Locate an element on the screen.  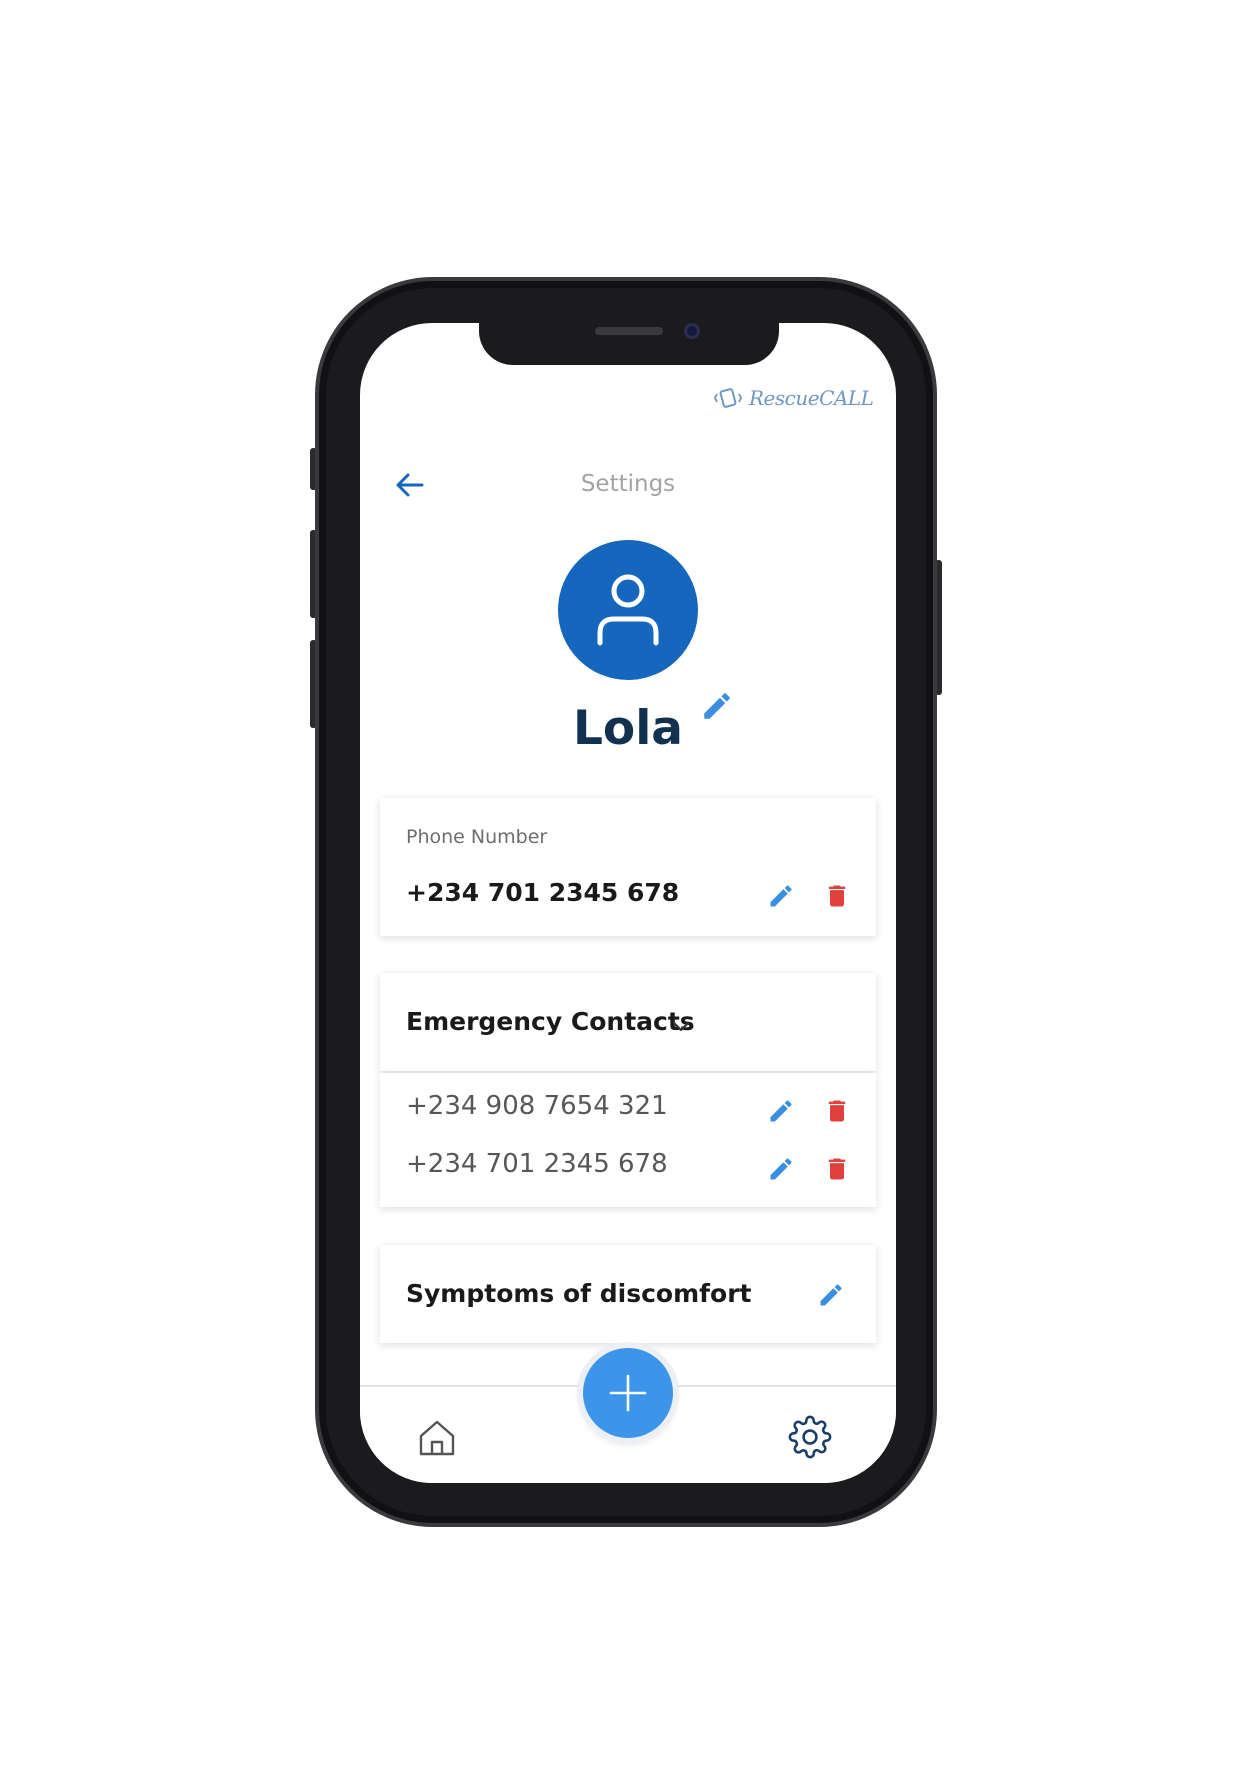
emergency-contacts-list: +234 908 7654 321 +234 701 2345 678 is located at coordinates (628, 1140).